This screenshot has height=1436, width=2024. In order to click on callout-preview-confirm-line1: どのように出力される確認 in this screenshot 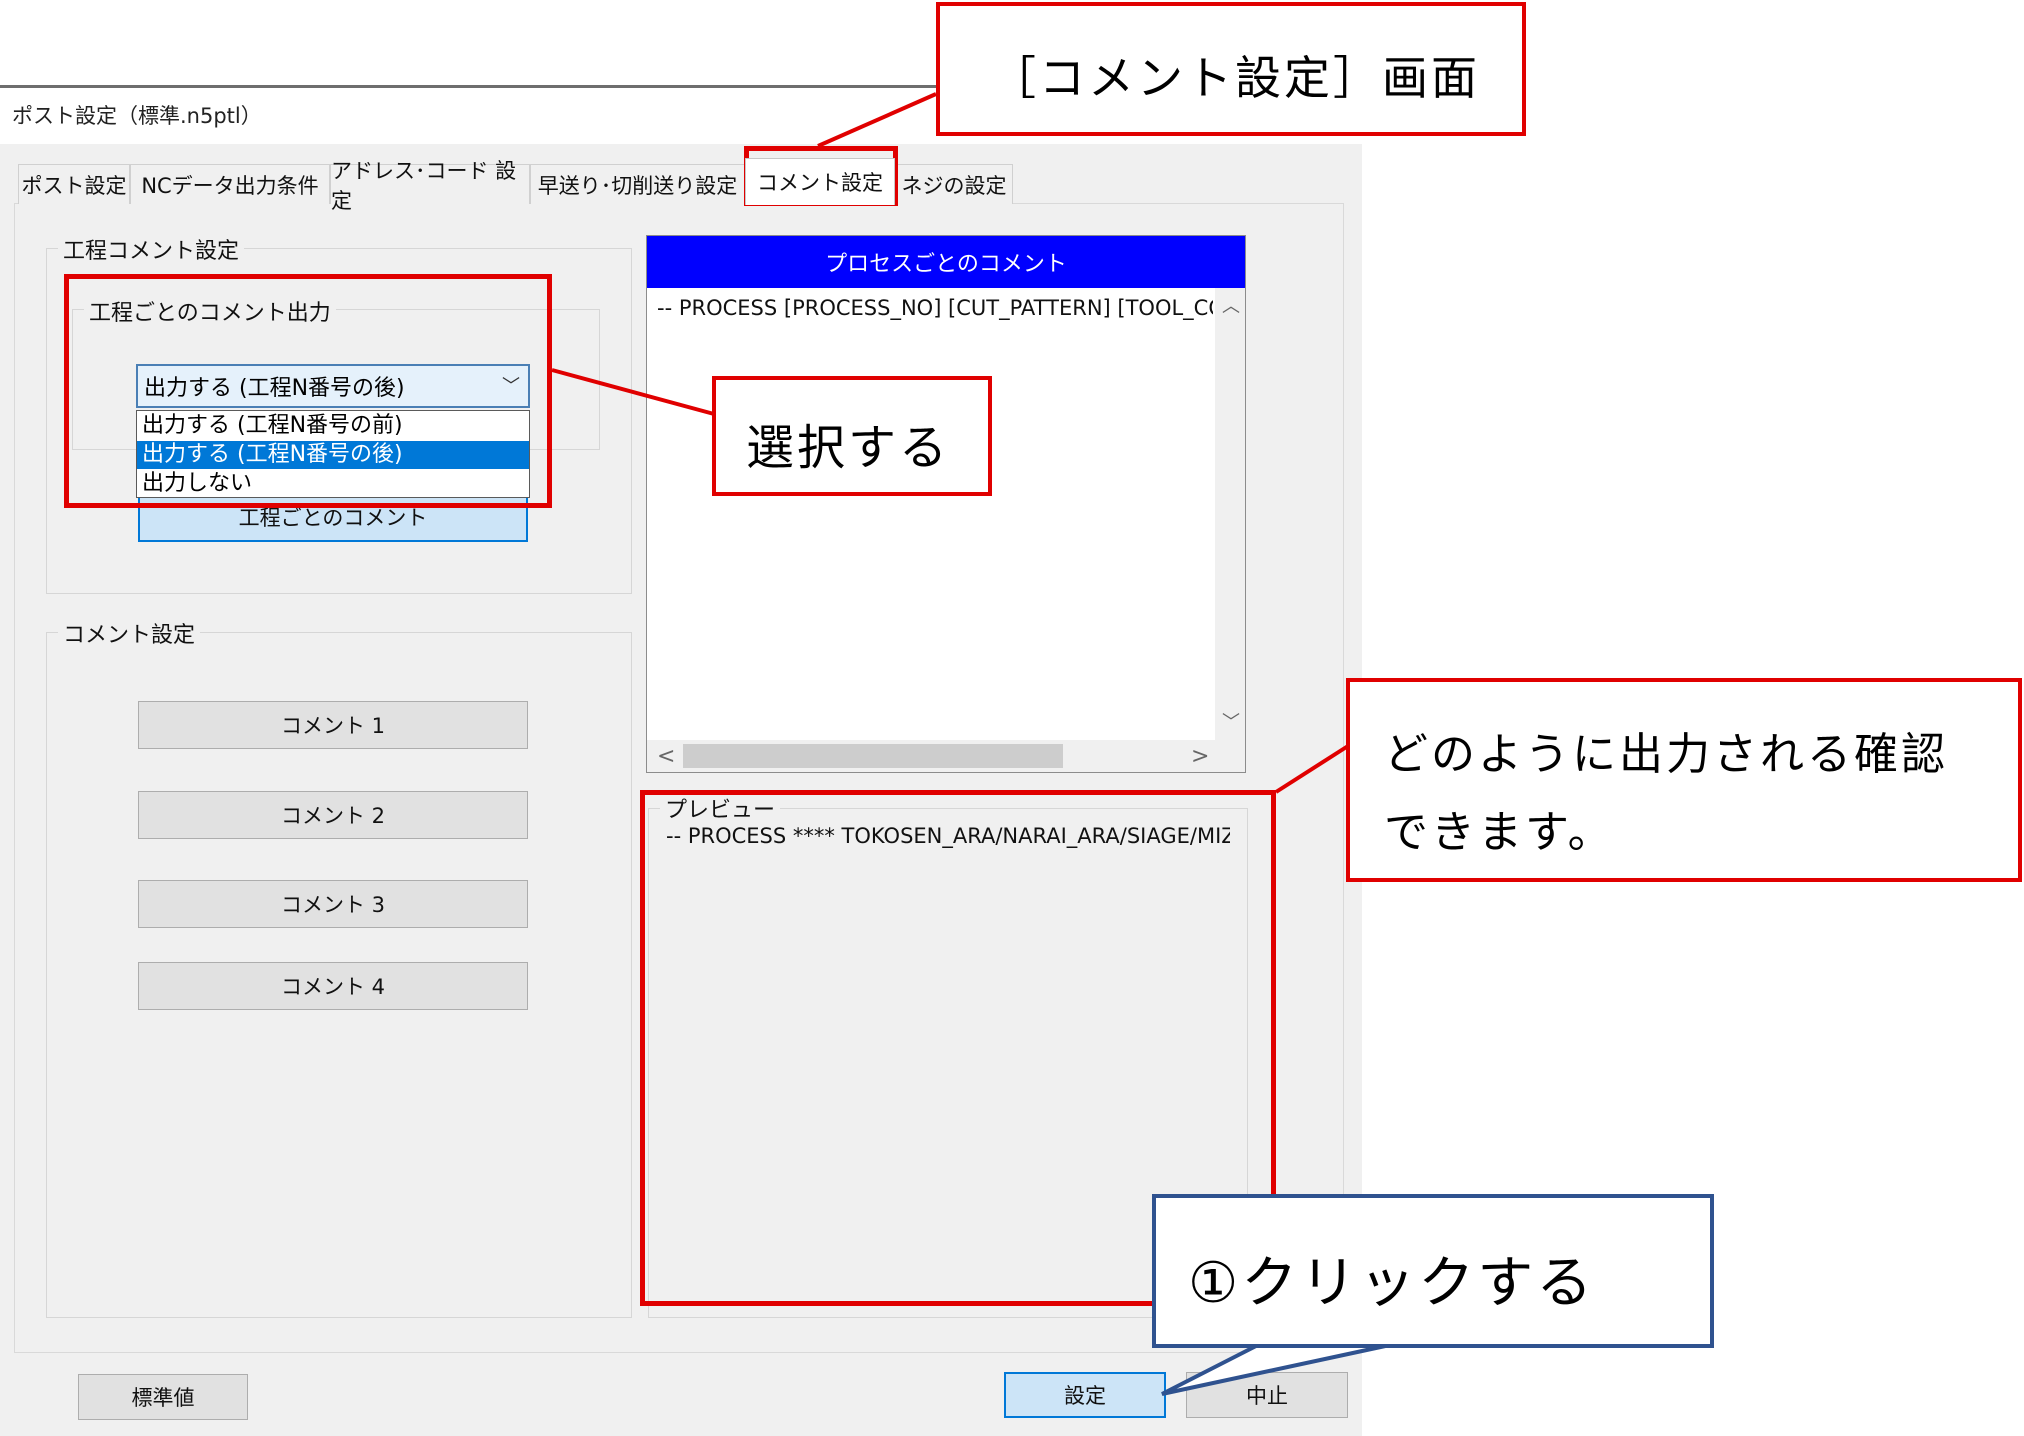, I will do `click(1666, 754)`.